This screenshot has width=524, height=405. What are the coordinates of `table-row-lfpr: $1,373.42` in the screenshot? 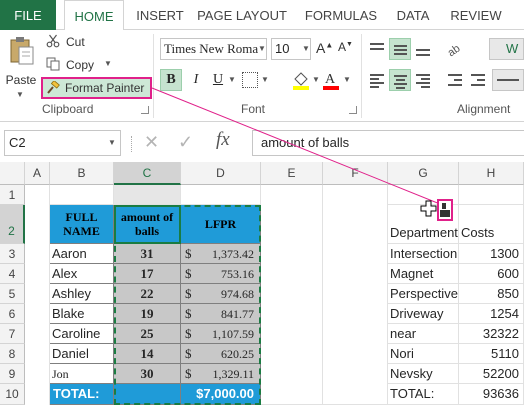 It's located at (221, 254).